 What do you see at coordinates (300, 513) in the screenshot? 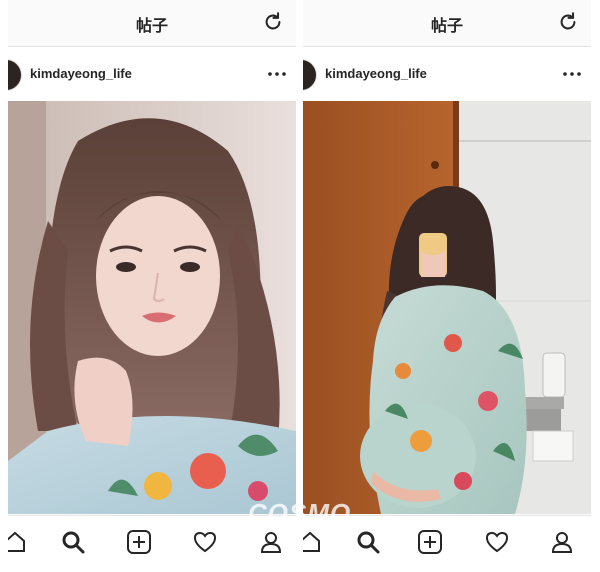
I see `watermark: COSMO` at bounding box center [300, 513].